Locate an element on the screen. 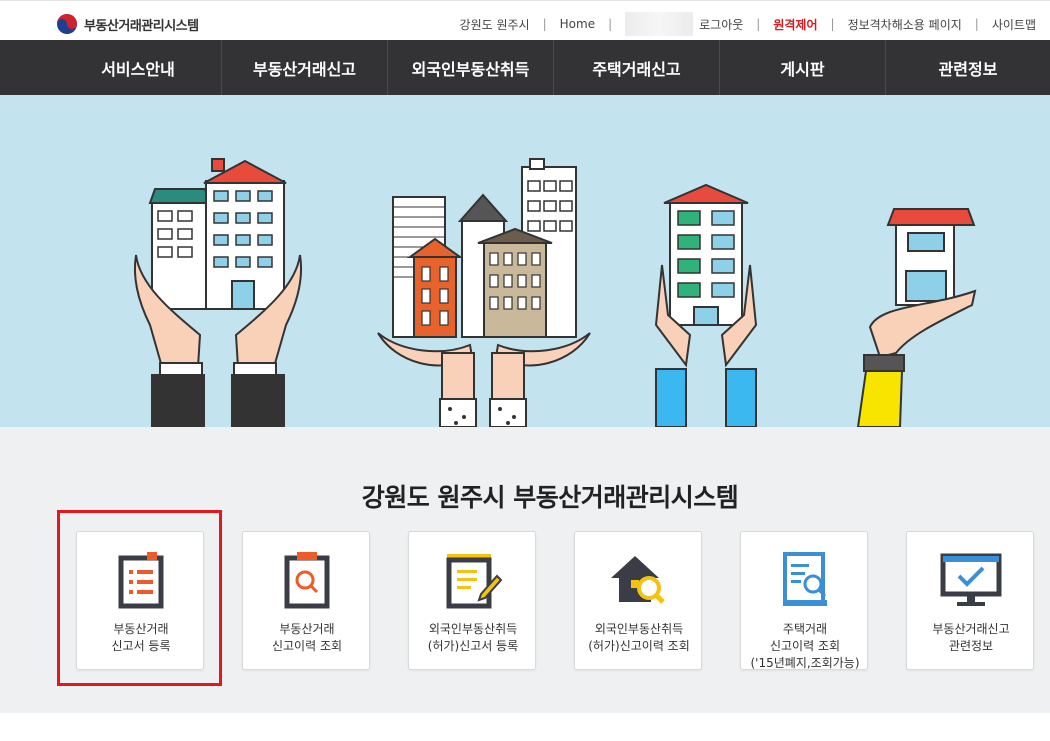 The height and width of the screenshot is (741, 1050). card-label: 외국인부동산취득 (허가)신고이력 조회 is located at coordinates (639, 637).